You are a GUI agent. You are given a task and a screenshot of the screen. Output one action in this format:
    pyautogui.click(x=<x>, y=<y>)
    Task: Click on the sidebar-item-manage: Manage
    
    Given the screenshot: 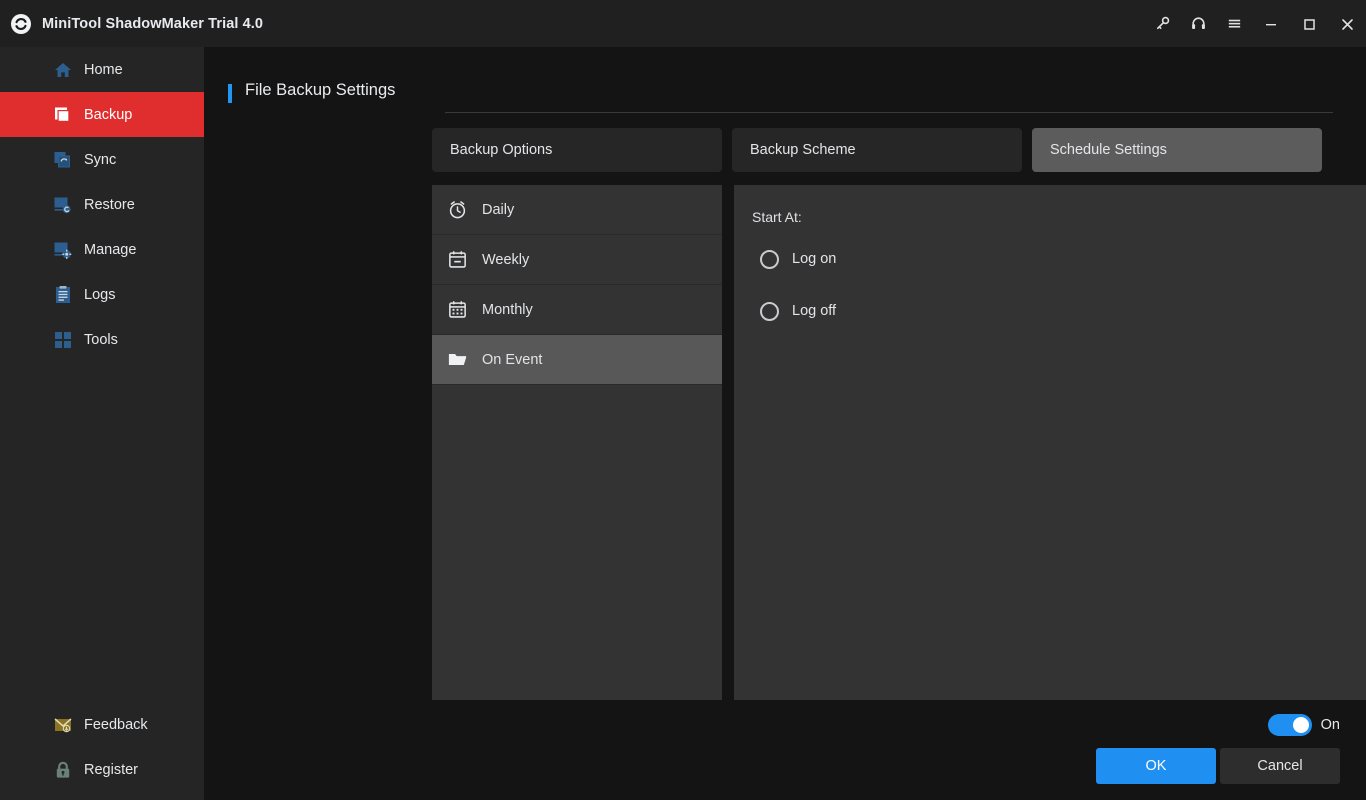 What is the action you would take?
    pyautogui.click(x=102, y=249)
    